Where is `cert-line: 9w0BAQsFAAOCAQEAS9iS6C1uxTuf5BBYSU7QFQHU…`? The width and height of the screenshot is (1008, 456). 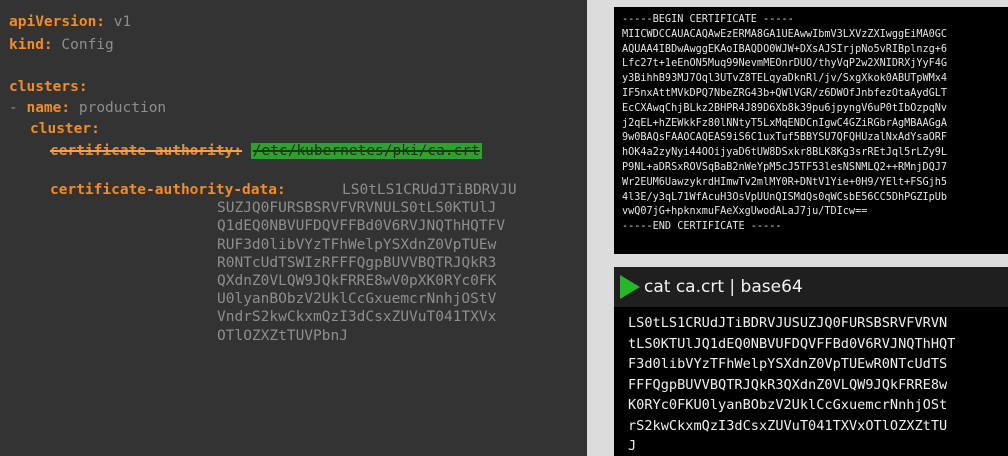
cert-line: 9w0BAQsFAAOCAQEAS9iS6C1uxTuf5BBYSU7QFQHU… is located at coordinates (785, 138).